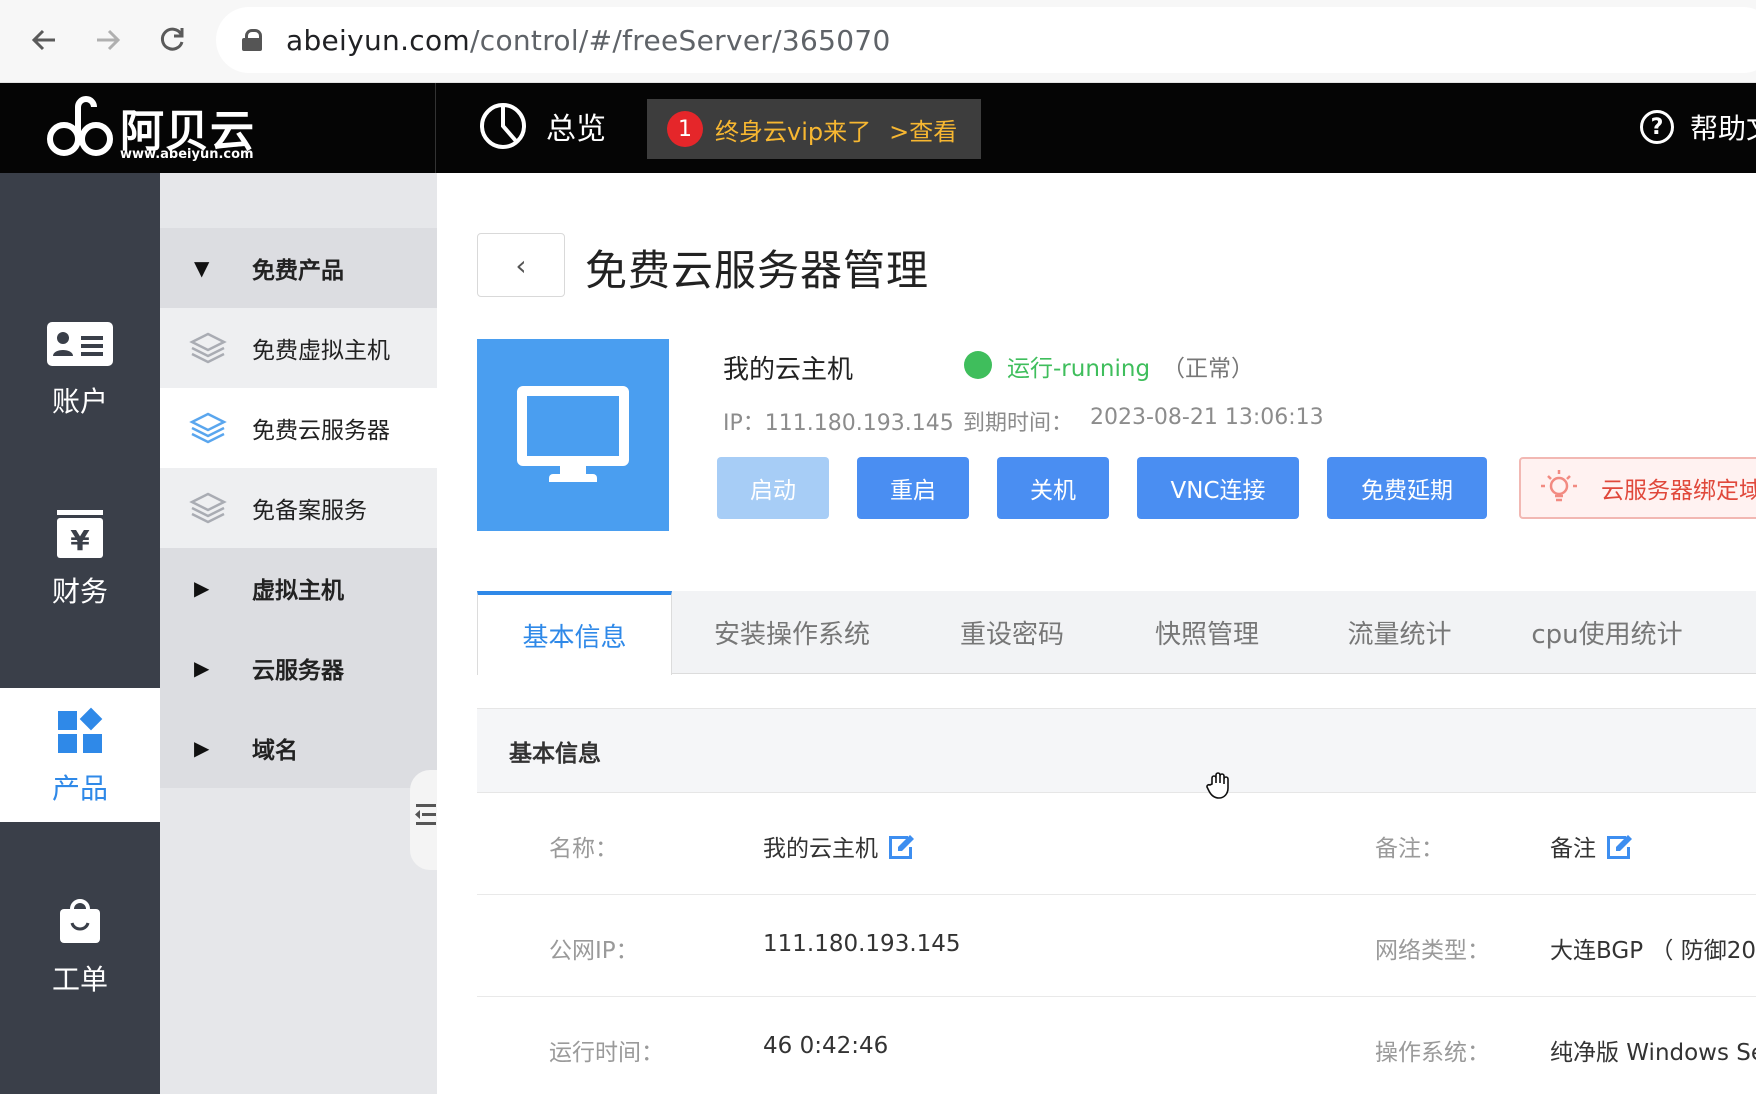 This screenshot has width=1756, height=1099. What do you see at coordinates (1116, 844) in the screenshot?
I see `info-row: 名称： 我的云主机 备注： 备注` at bounding box center [1116, 844].